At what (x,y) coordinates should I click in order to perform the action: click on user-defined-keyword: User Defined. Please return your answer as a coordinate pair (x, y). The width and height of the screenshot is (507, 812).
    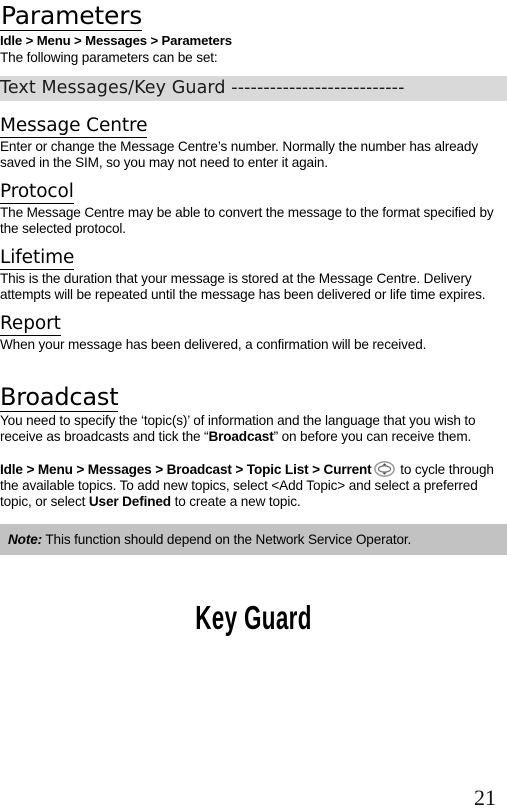
    Looking at the image, I should click on (129, 502).